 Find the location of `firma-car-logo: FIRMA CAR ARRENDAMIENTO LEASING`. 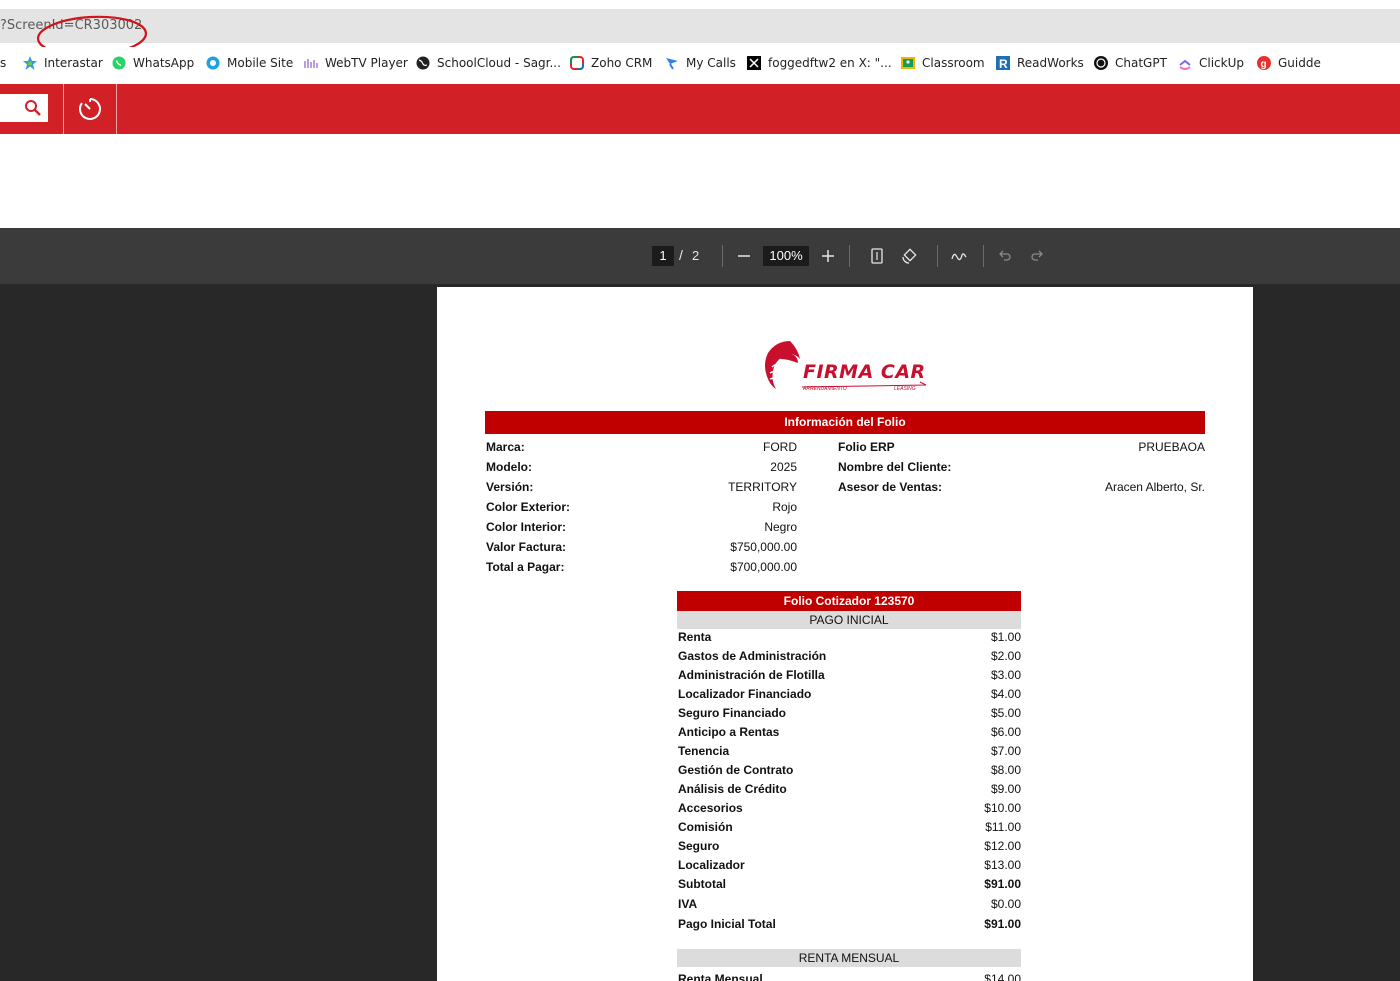

firma-car-logo: FIRMA CAR ARRENDAMIENTO LEASING is located at coordinates (845, 366).